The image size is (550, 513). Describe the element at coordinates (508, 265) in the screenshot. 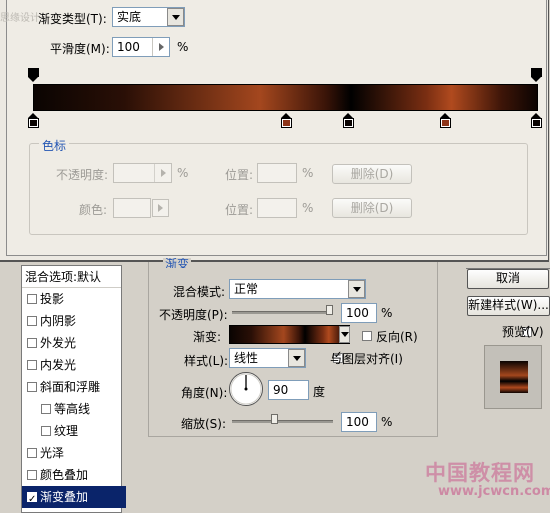

I see `ok-button-edge` at that location.